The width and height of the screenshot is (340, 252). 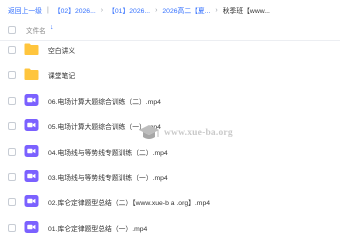 I want to click on file-name: 03.电场线与等势线专题训练（一）.mp4, so click(x=108, y=177).